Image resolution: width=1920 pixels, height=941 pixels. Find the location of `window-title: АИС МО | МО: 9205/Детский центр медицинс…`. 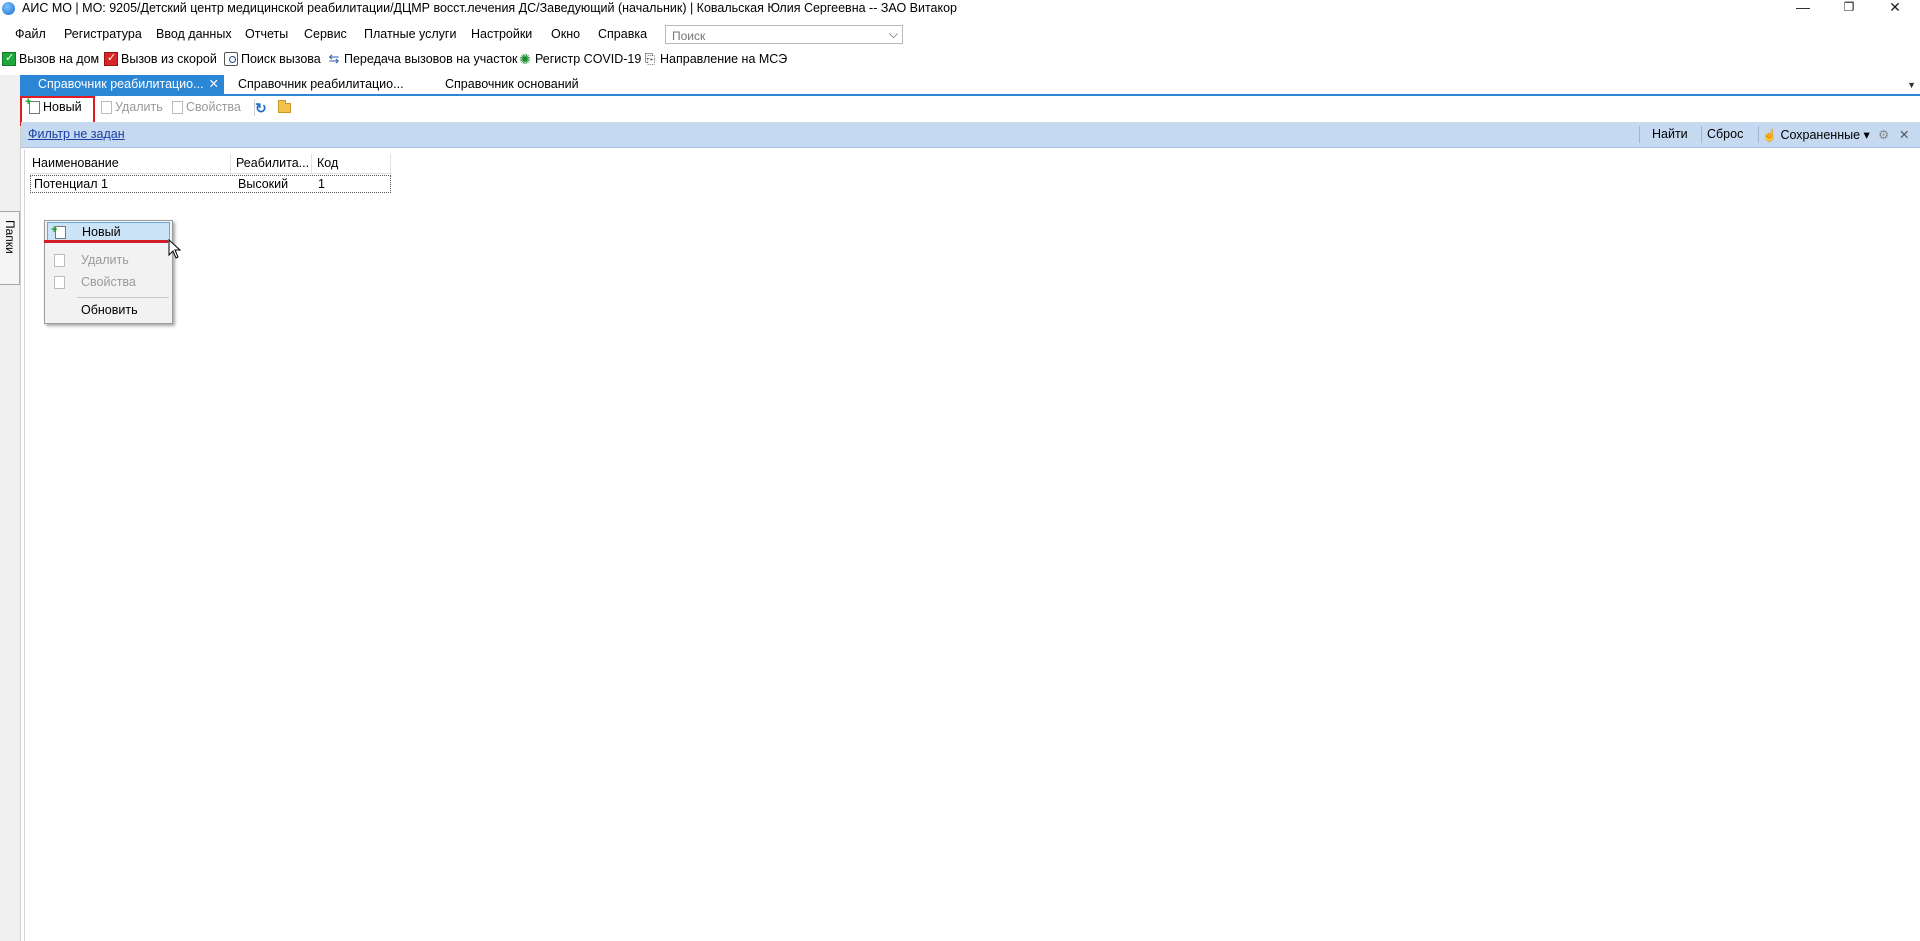

window-title: АИС МО | МО: 9205/Детский центр медицинс… is located at coordinates (490, 8).